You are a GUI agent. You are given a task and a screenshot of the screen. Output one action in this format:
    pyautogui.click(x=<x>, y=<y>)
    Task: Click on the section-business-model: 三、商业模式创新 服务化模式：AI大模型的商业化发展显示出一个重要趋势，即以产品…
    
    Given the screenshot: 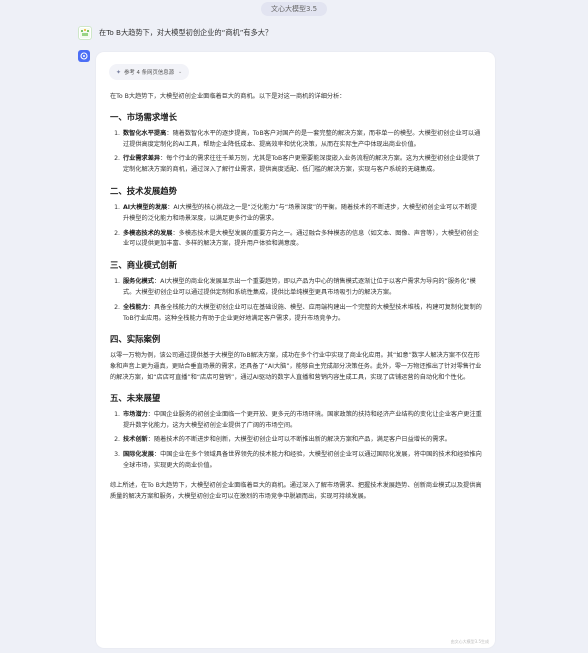 What is the action you would take?
    pyautogui.click(x=296, y=291)
    